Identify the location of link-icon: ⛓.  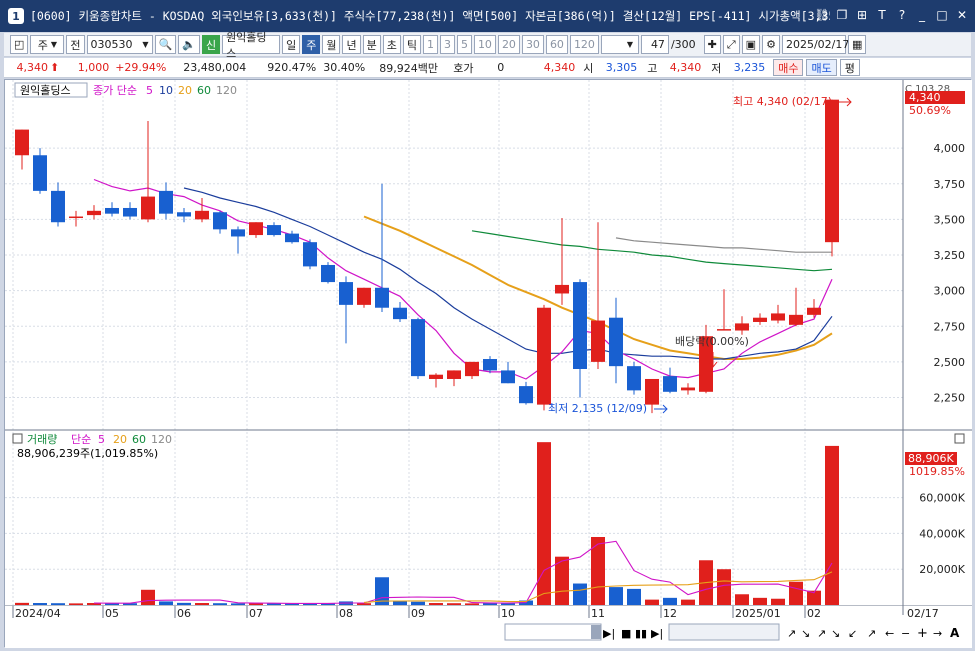
(821, 15).